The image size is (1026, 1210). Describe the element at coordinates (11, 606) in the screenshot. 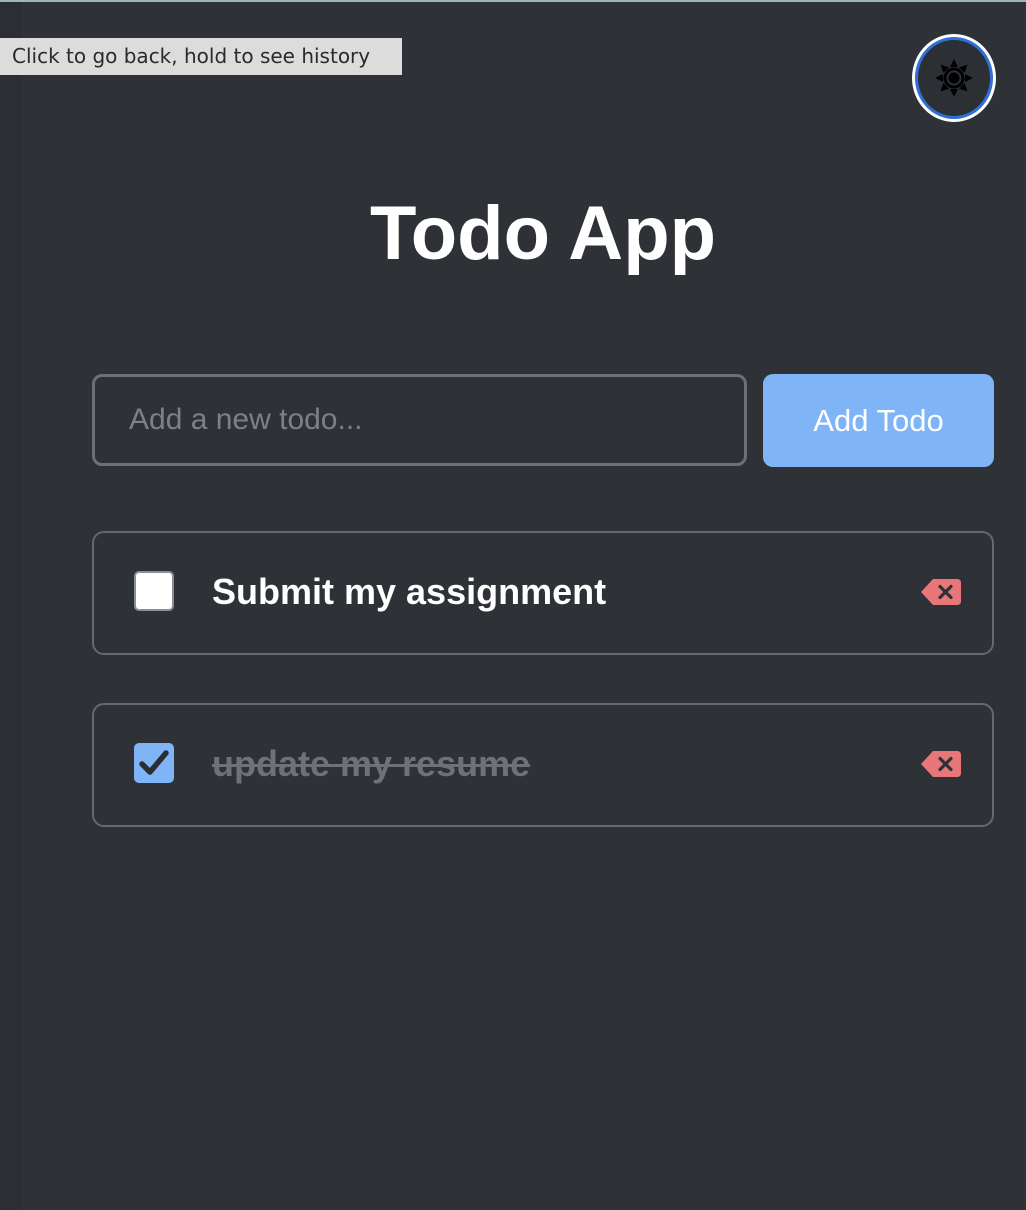

I see `left-edge-panel` at that location.